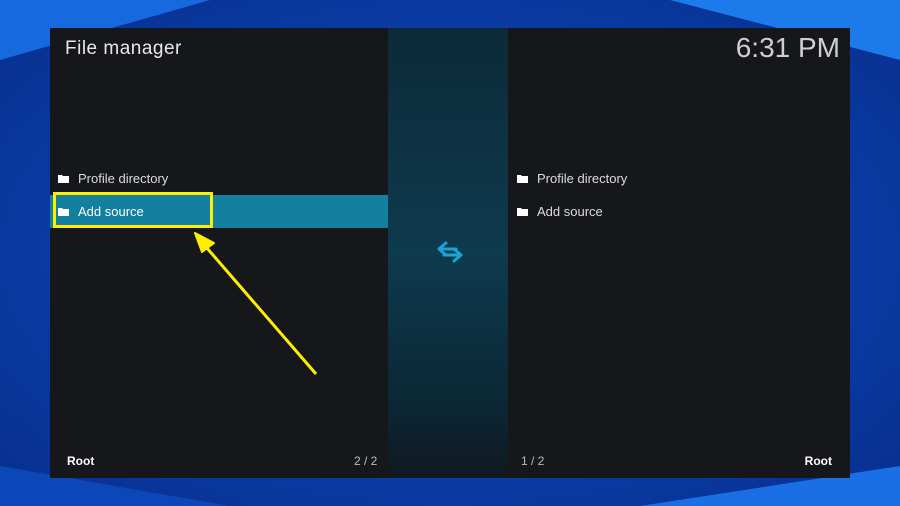 The height and width of the screenshot is (506, 900). Describe the element at coordinates (680, 211) in the screenshot. I see `right-list-item-add-source: Add source` at that location.